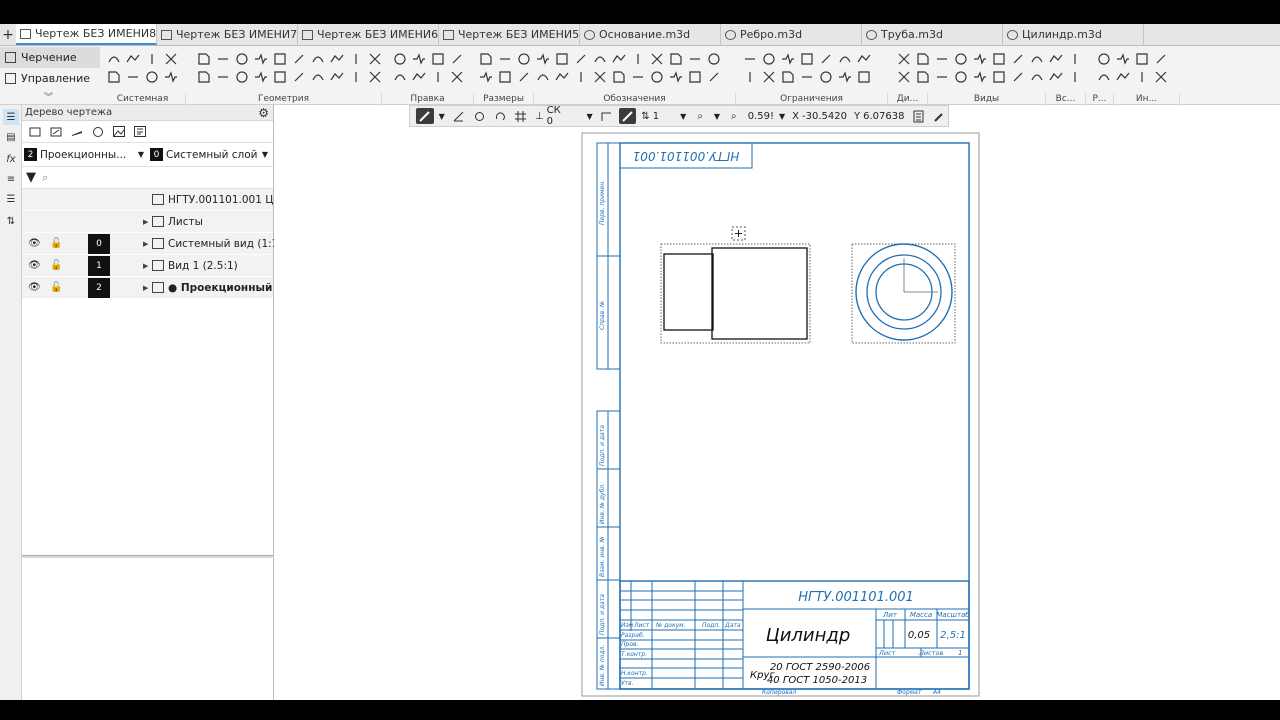  I want to click on mode-drawing: Черчение, so click(50, 57).